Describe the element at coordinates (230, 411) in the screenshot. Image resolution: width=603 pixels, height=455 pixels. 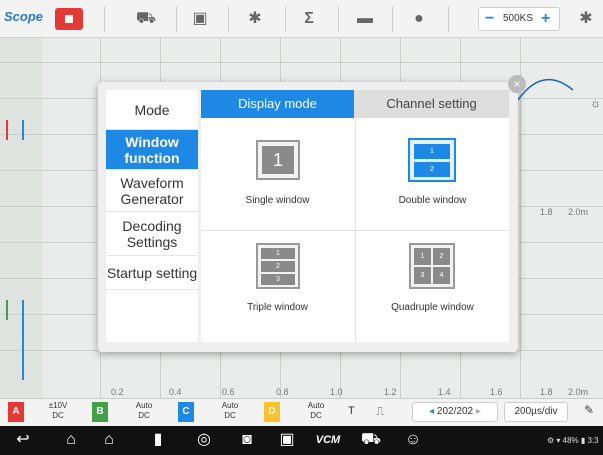
I see `channel-c-settings: Auto DC` at that location.